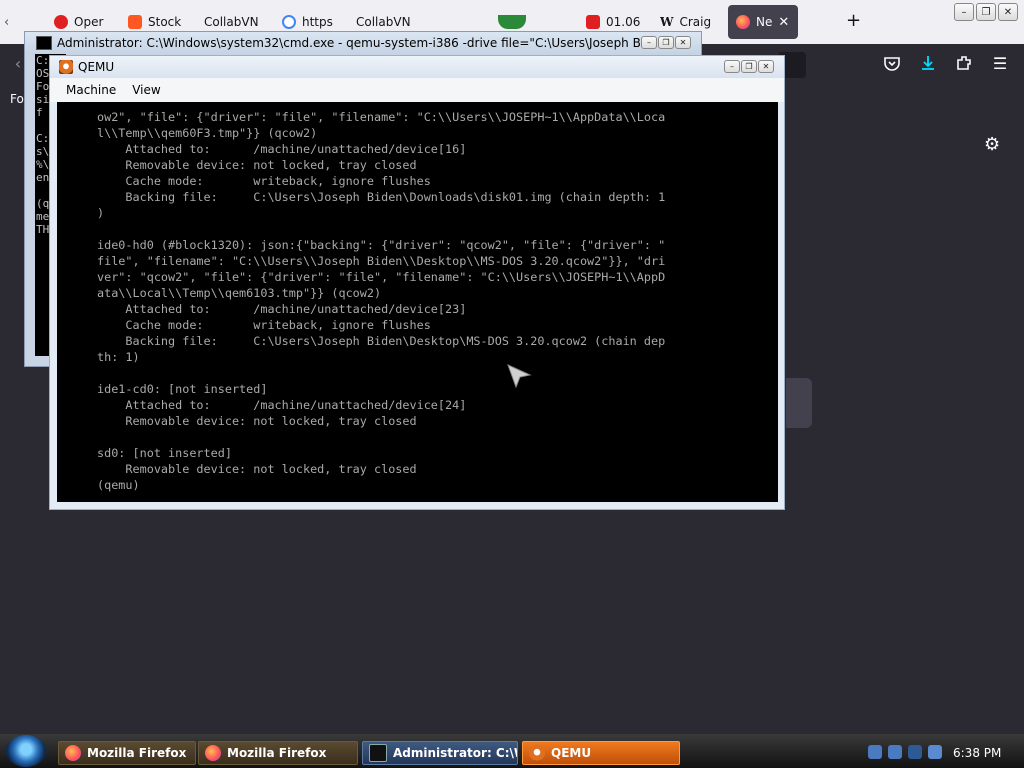 The width and height of the screenshot is (1024, 768). Describe the element at coordinates (853, 20) in the screenshot. I see `new-tab-button: +` at that location.